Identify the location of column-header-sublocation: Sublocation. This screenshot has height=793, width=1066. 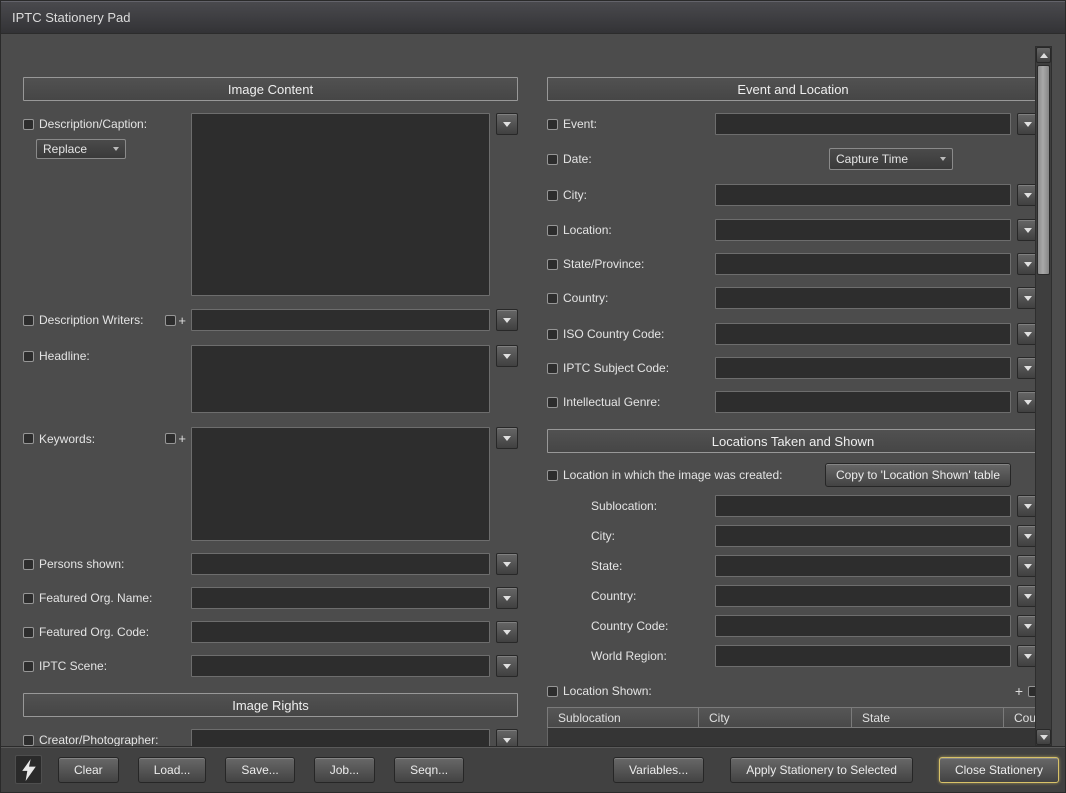
(623, 717).